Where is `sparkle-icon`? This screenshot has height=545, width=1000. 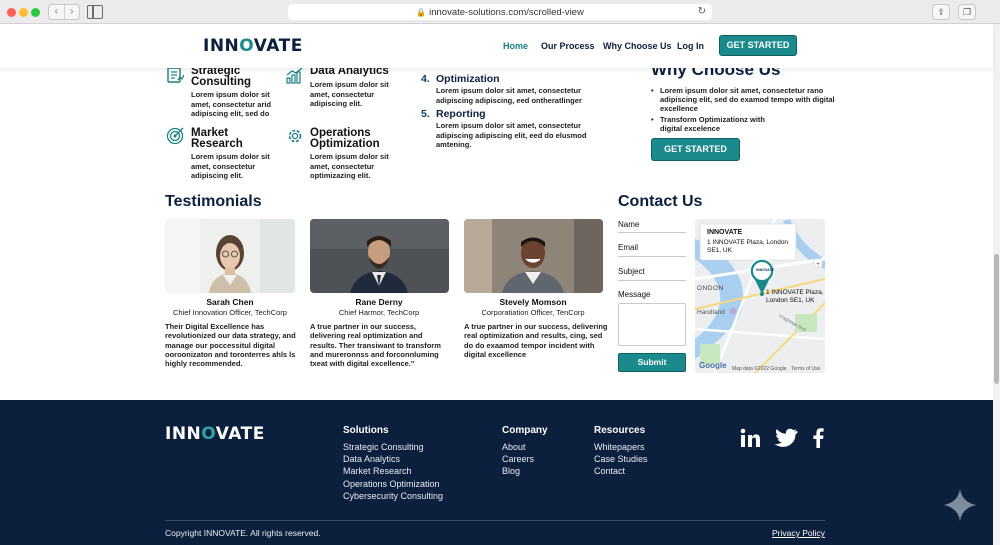 sparkle-icon is located at coordinates (960, 505).